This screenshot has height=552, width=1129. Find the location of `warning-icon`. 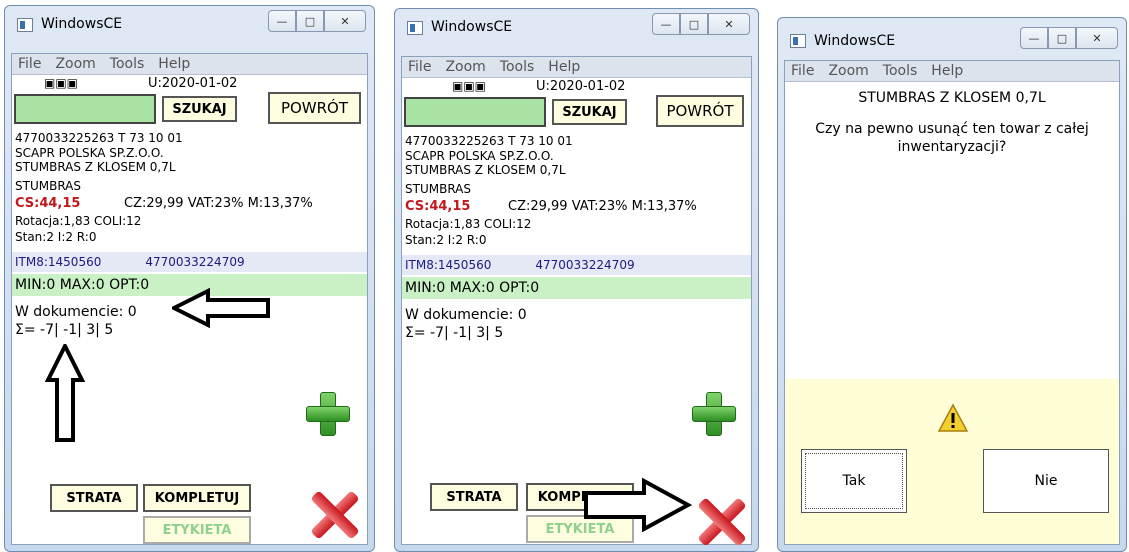

warning-icon is located at coordinates (953, 417).